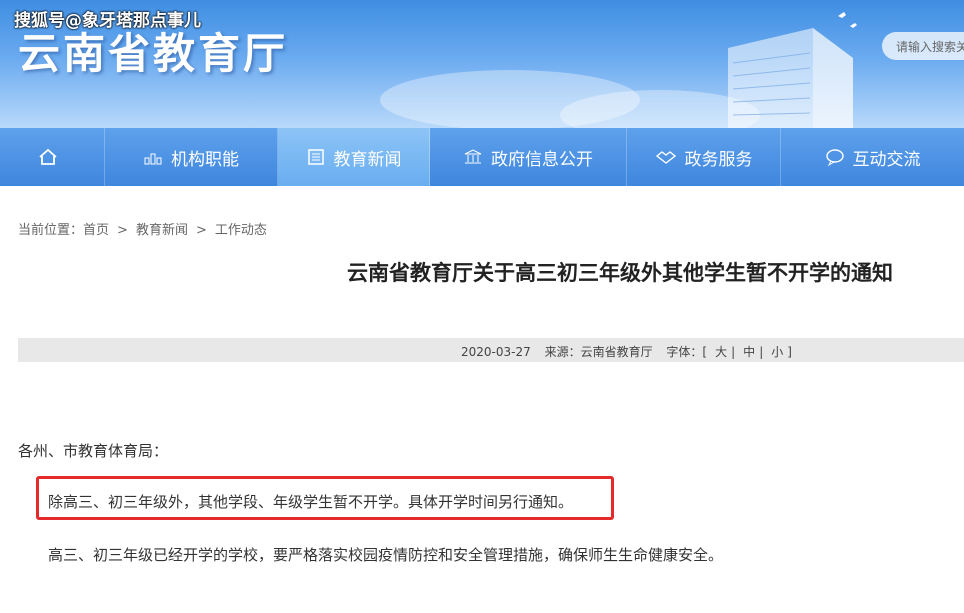 The height and width of the screenshot is (613, 964). I want to click on nav-item-services: 政务服务, so click(704, 157).